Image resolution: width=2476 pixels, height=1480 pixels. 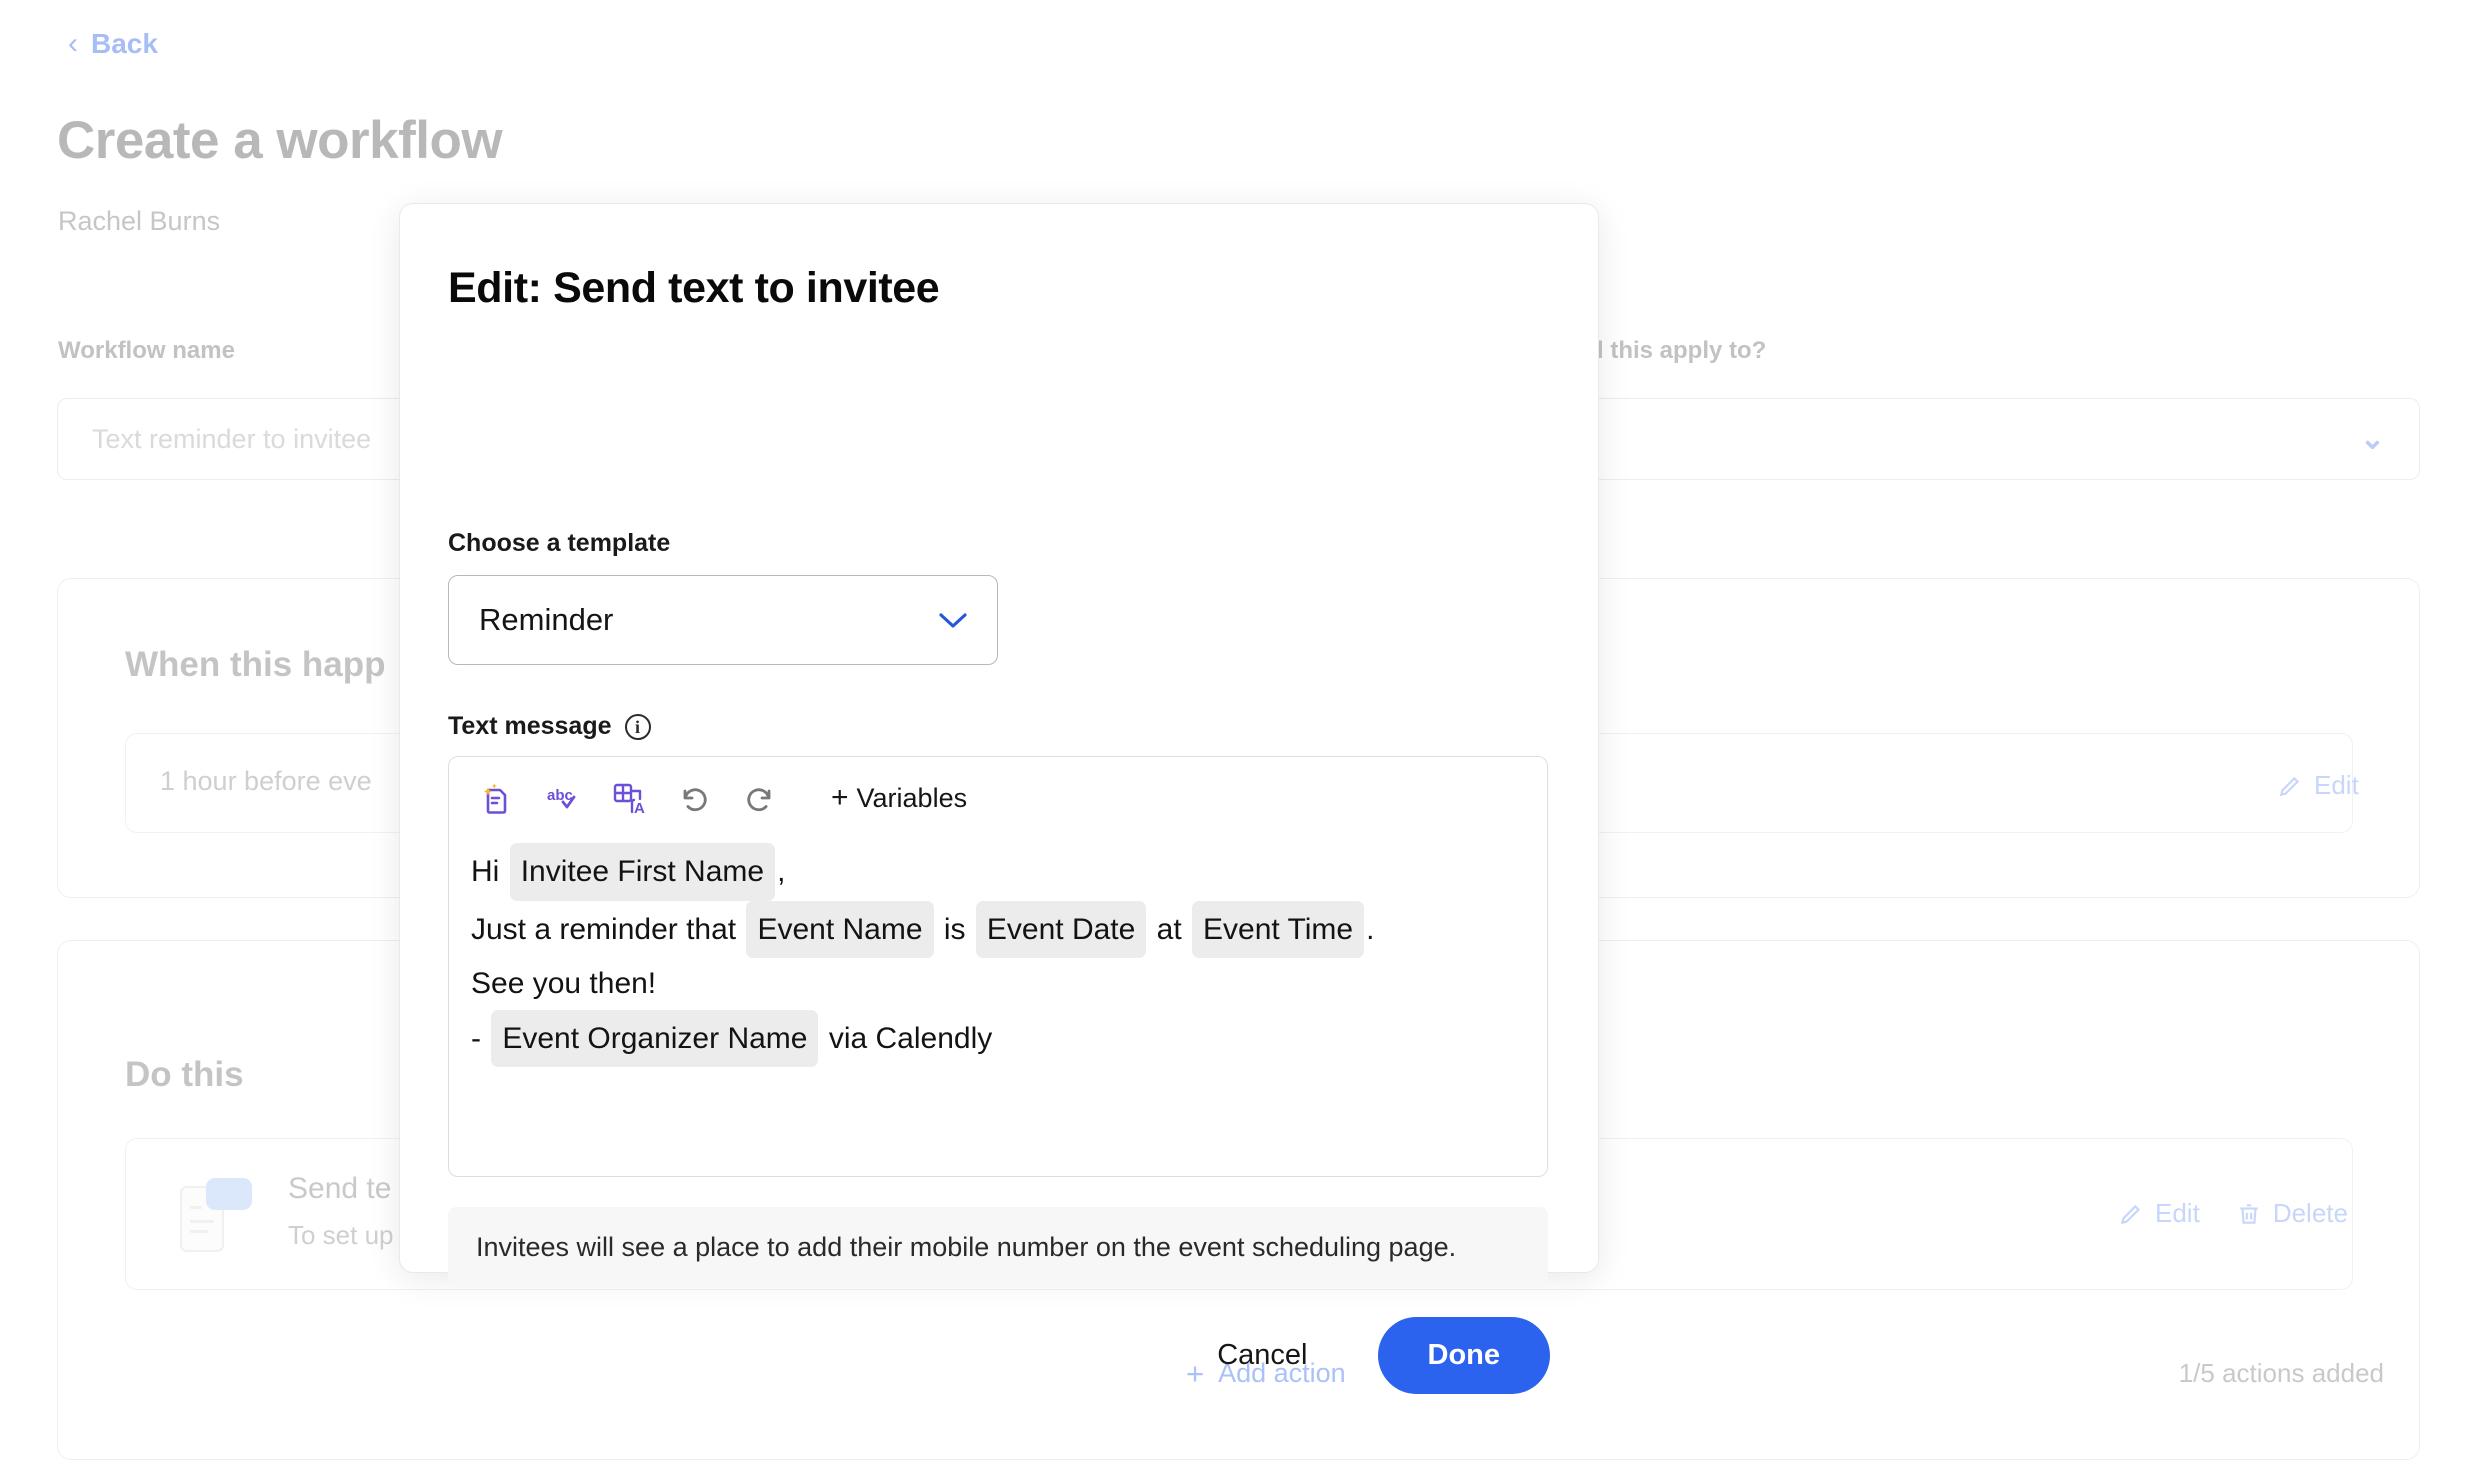 What do you see at coordinates (184, 1074) in the screenshot?
I see `do-section-title: Do this` at bounding box center [184, 1074].